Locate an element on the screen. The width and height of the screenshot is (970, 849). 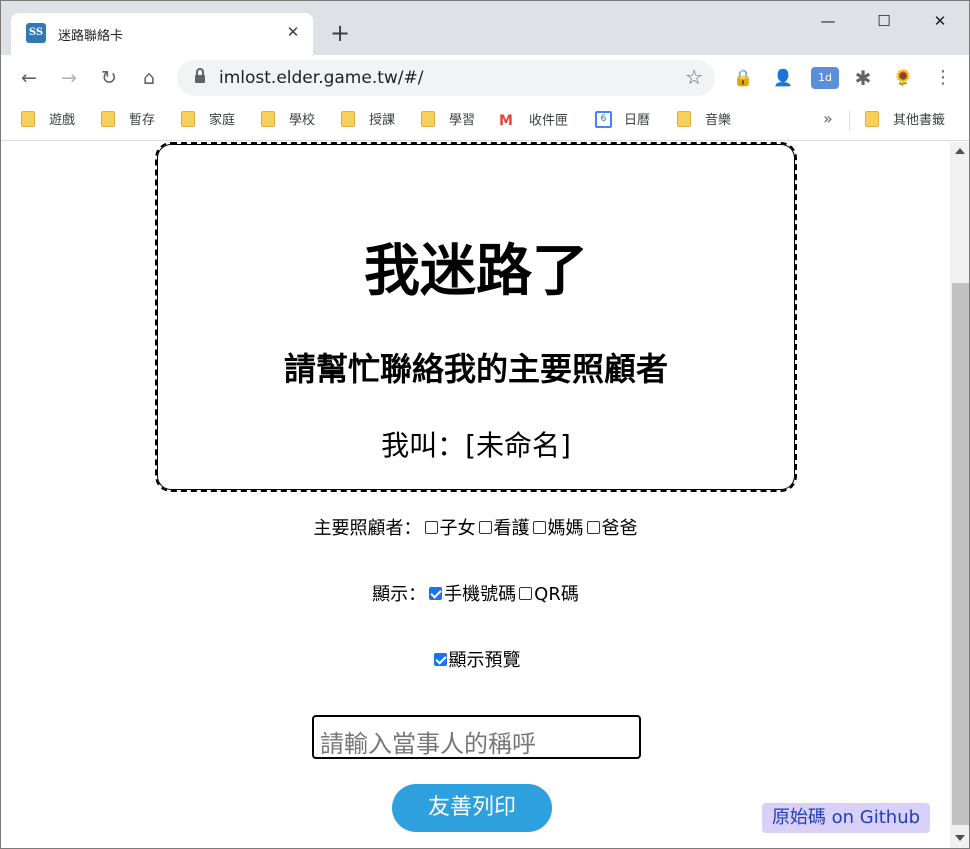
reload-button: ↻ is located at coordinates (109, 78).